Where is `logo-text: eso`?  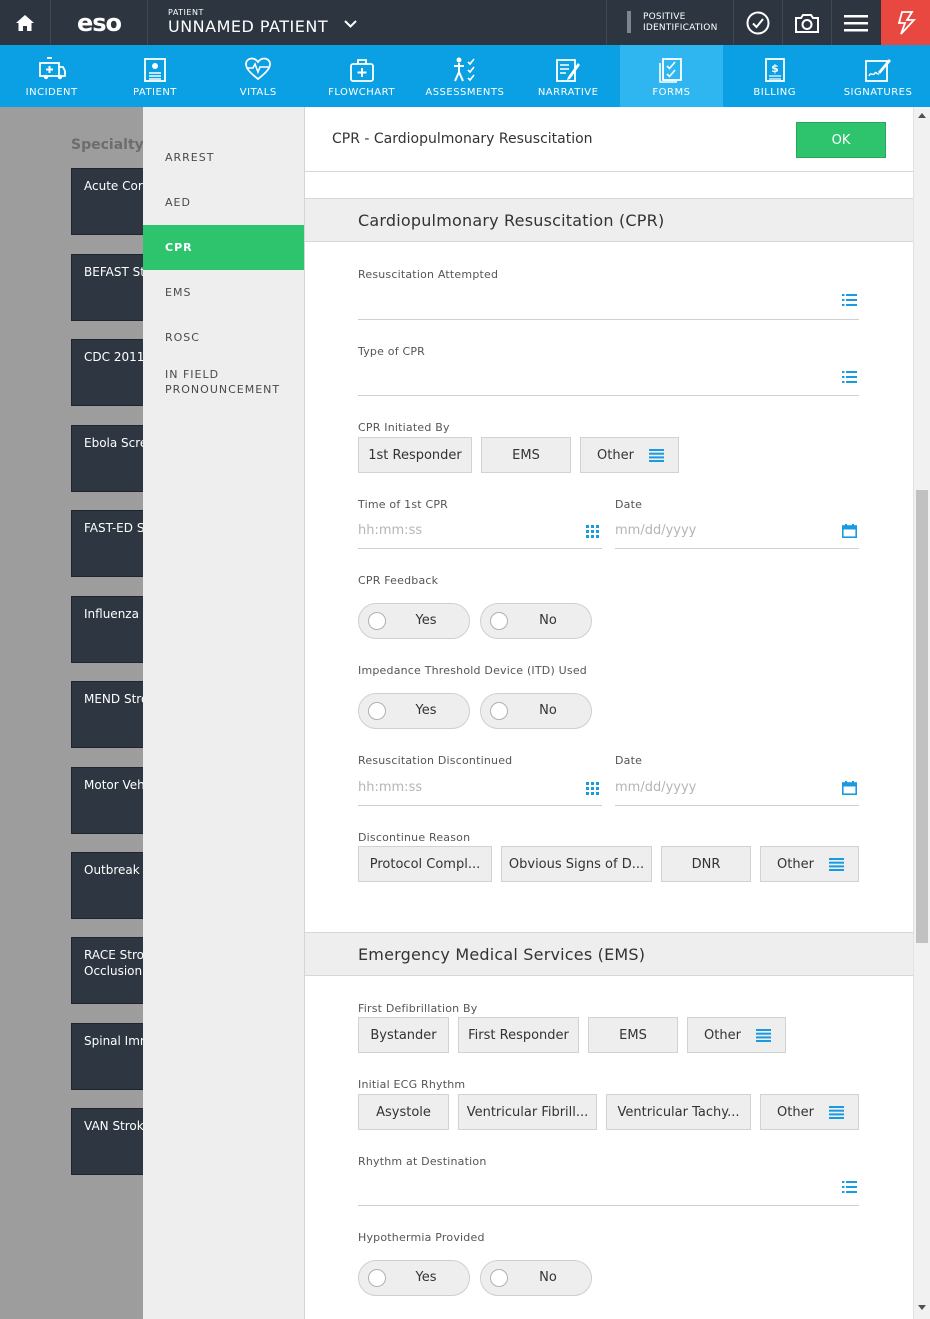
logo-text: eso is located at coordinates (99, 22).